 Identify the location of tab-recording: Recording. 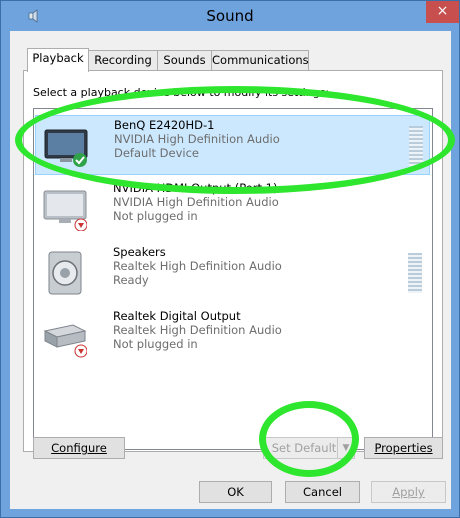
(123, 60).